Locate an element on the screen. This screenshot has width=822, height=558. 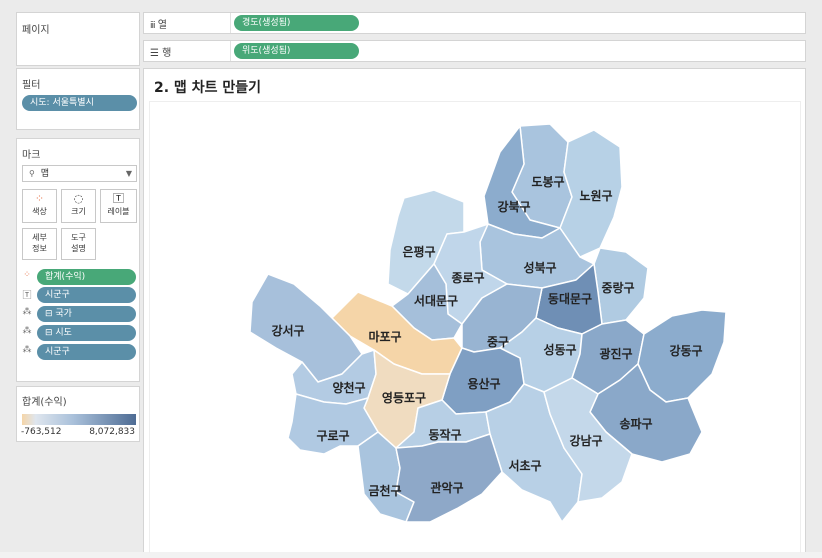
map-pin-icon: ⚲ is located at coordinates (32, 173).